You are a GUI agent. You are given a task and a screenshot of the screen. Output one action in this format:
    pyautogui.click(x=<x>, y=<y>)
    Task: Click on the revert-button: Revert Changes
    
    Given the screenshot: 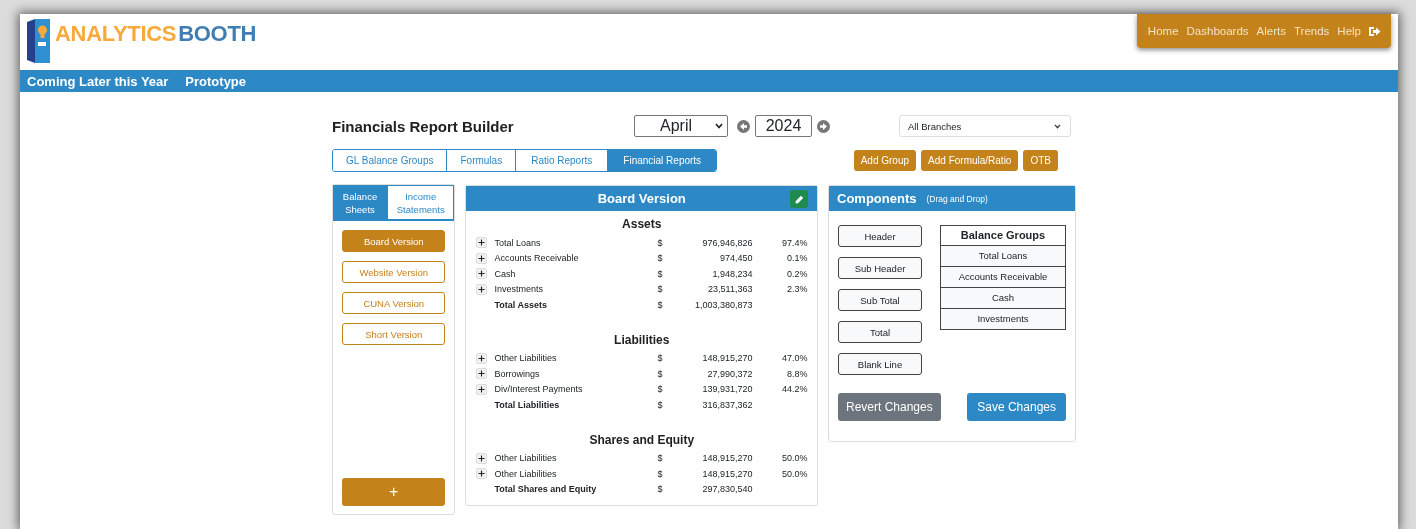 What is the action you would take?
    pyautogui.click(x=889, y=407)
    